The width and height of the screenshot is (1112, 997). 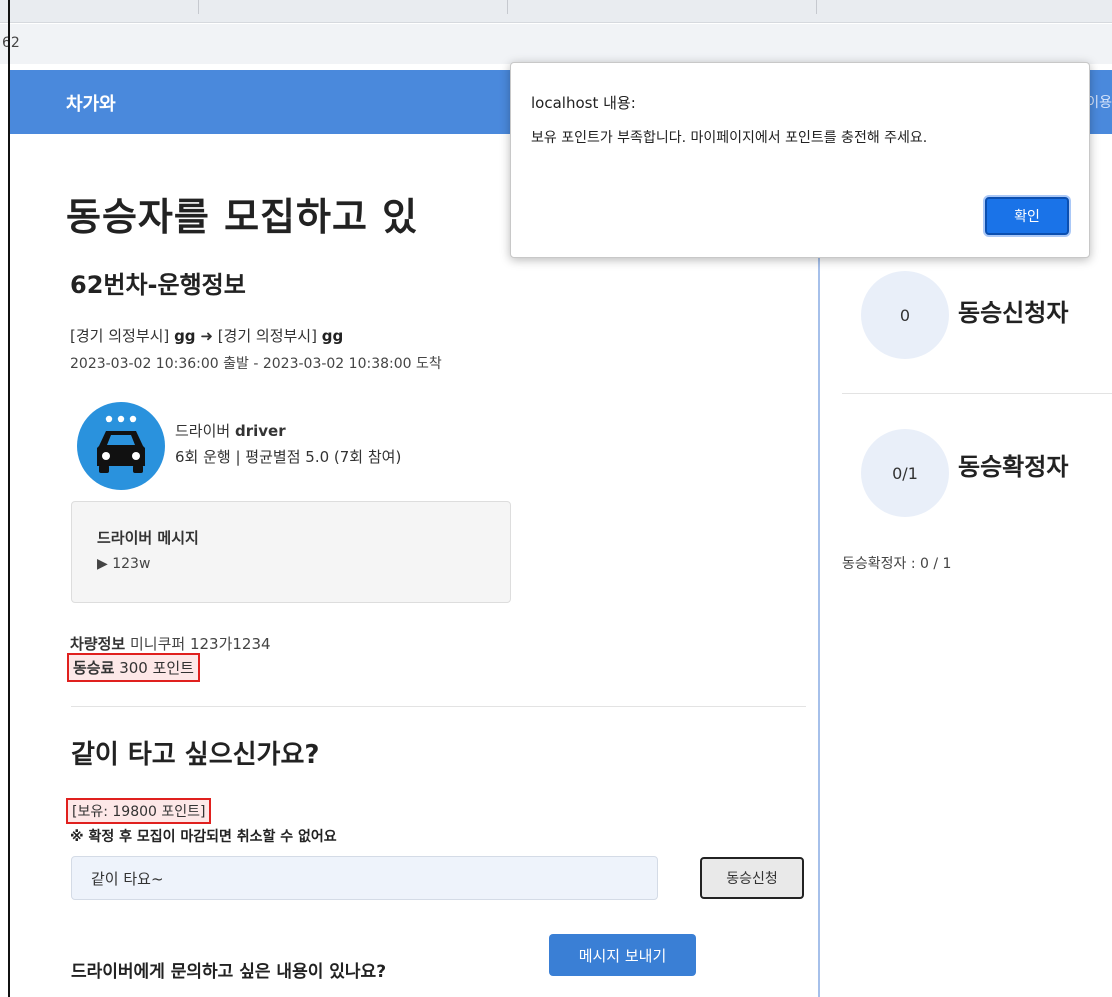 I want to click on driver-message-body: ▶ 123w, so click(x=124, y=564).